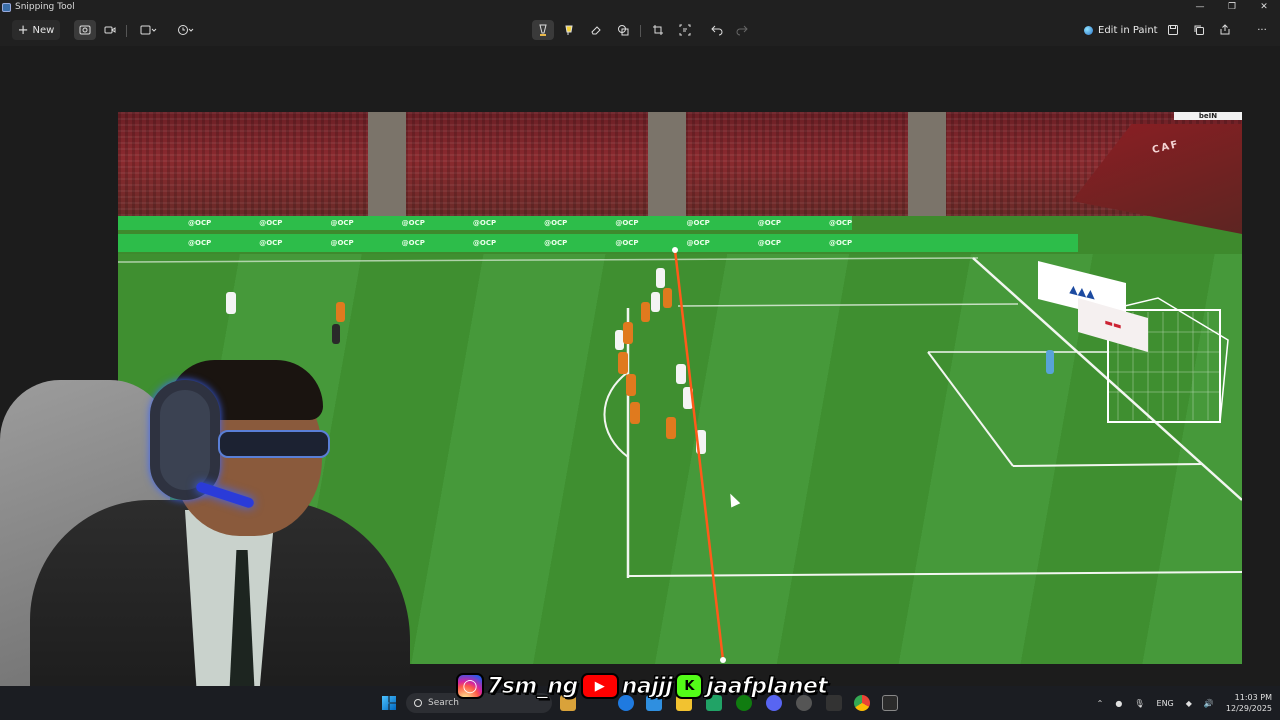 This screenshot has height=720, width=1280. I want to click on shapes-tool, so click(623, 30).